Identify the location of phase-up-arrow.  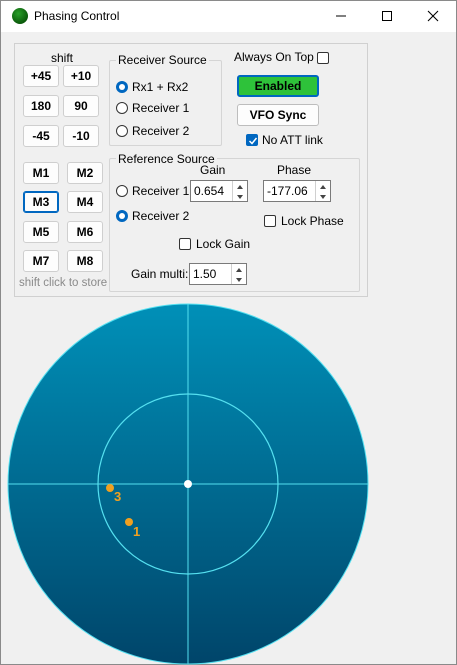
(322, 186).